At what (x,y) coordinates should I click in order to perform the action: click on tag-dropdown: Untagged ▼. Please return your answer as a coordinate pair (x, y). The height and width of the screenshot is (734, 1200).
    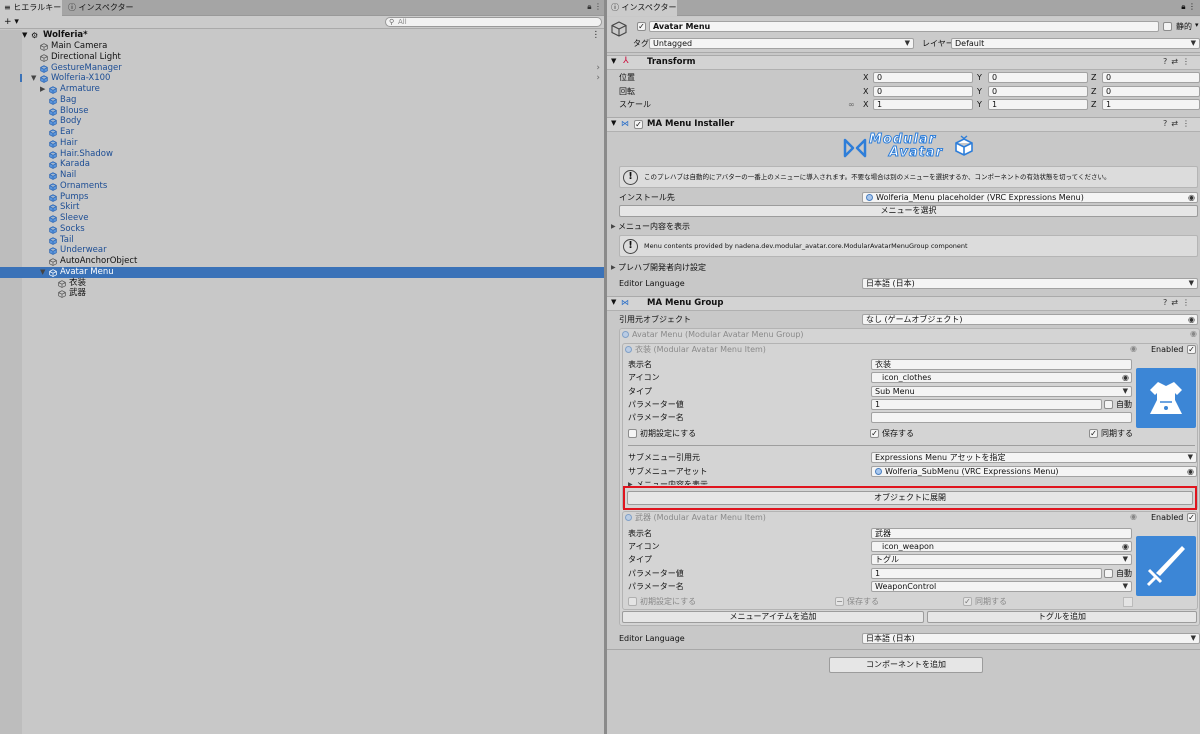
    Looking at the image, I should click on (781, 43).